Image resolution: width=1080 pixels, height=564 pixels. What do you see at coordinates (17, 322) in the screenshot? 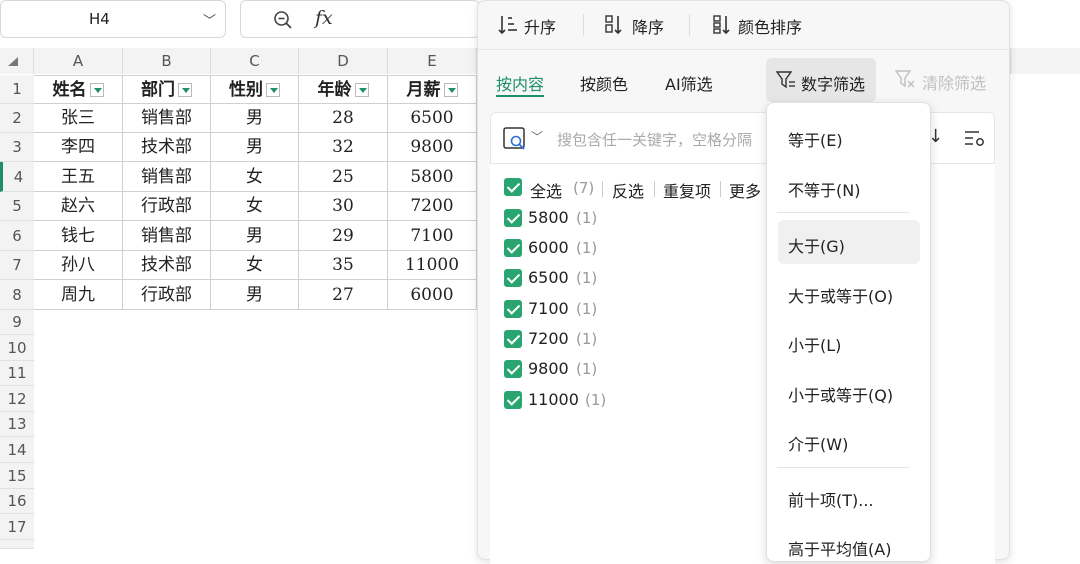
I see `row-header-9: 9` at bounding box center [17, 322].